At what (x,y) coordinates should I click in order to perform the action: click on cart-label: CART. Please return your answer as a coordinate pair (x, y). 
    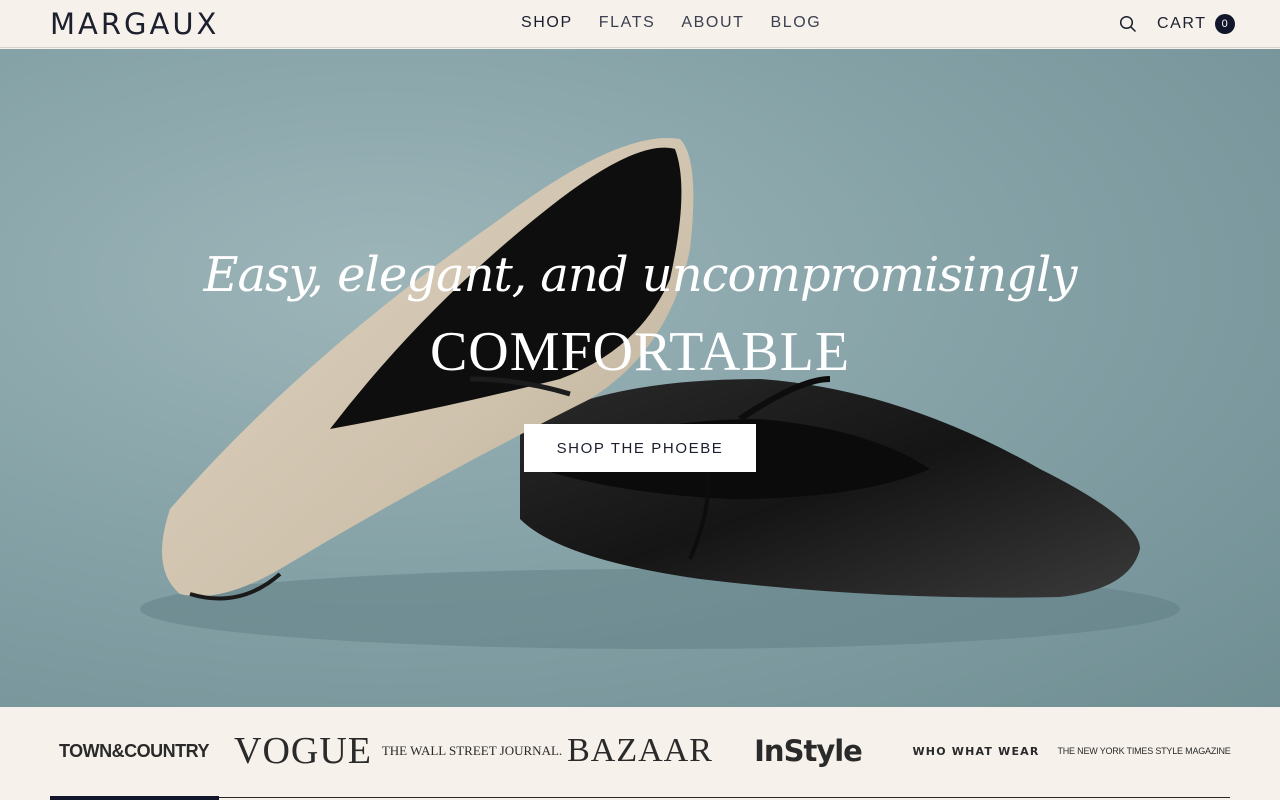
    Looking at the image, I should click on (1182, 23).